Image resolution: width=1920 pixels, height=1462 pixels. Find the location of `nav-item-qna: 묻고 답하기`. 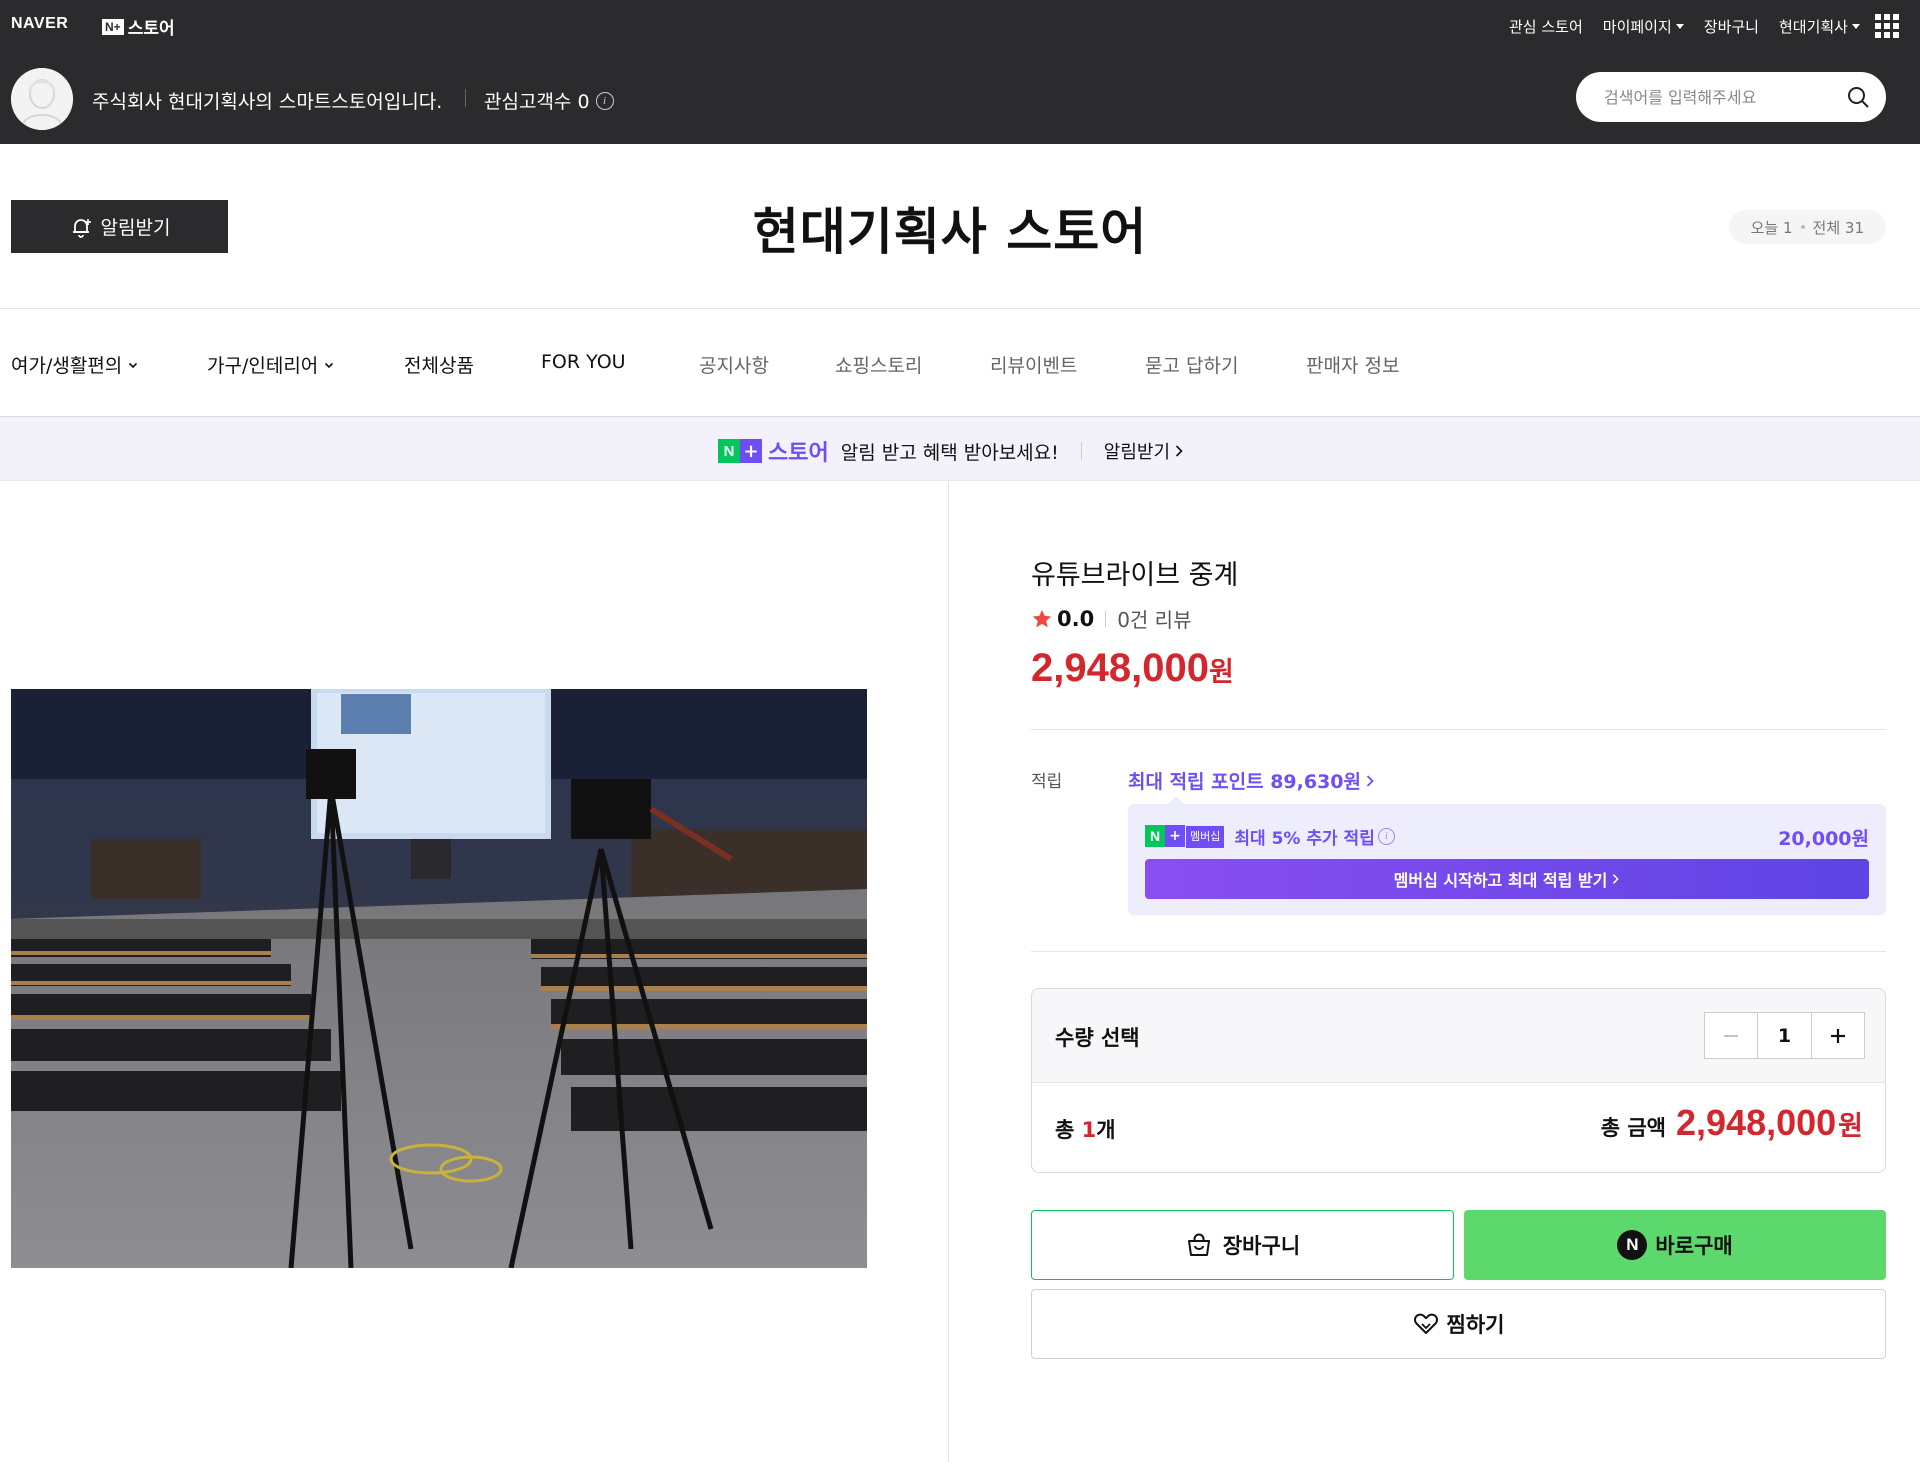

nav-item-qna: 묻고 답하기 is located at coordinates (1191, 364).